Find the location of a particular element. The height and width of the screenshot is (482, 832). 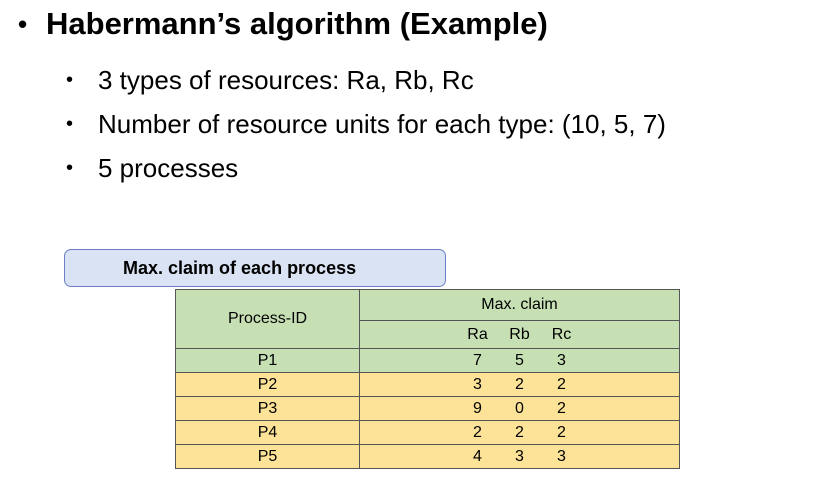

claim-cell: 4 3 3 is located at coordinates (519, 456).